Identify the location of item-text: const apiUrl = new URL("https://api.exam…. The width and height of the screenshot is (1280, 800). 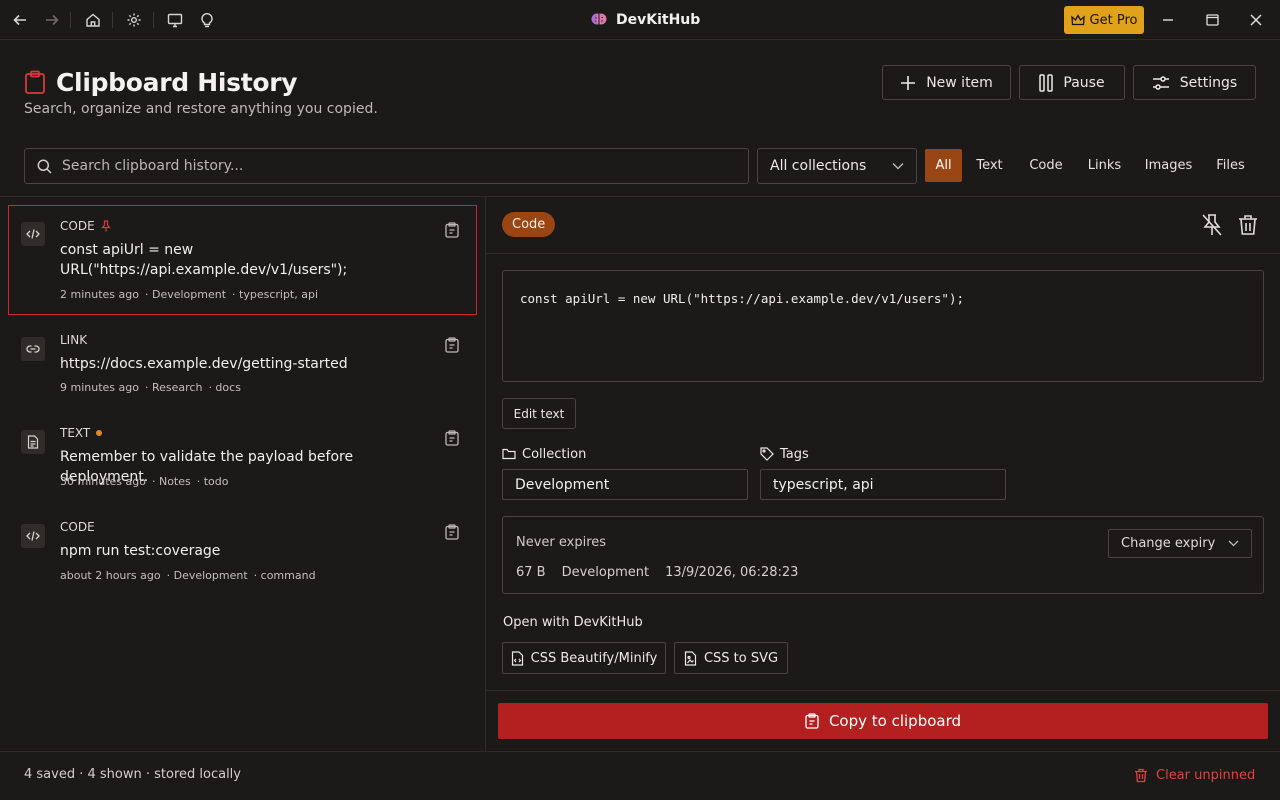
(204, 260).